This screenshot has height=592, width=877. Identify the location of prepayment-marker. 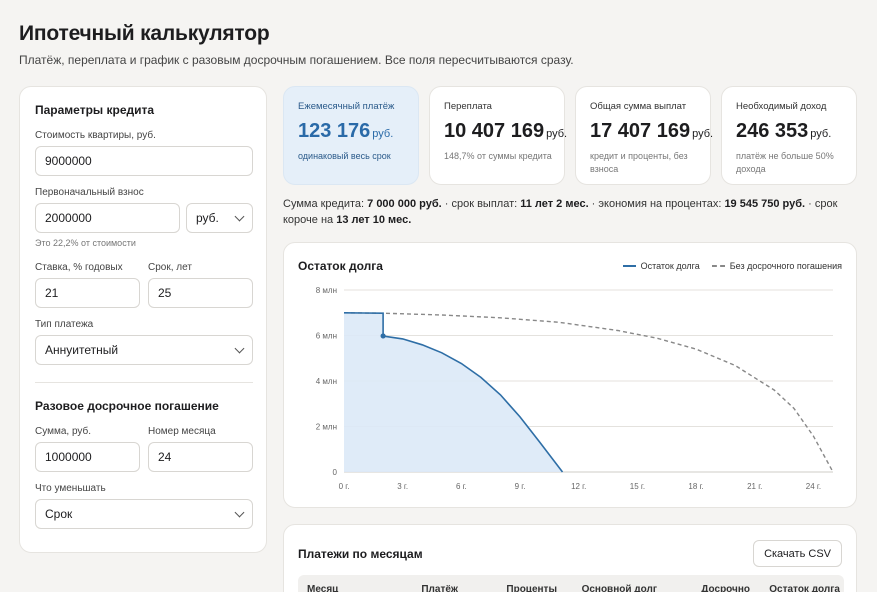
(383, 336).